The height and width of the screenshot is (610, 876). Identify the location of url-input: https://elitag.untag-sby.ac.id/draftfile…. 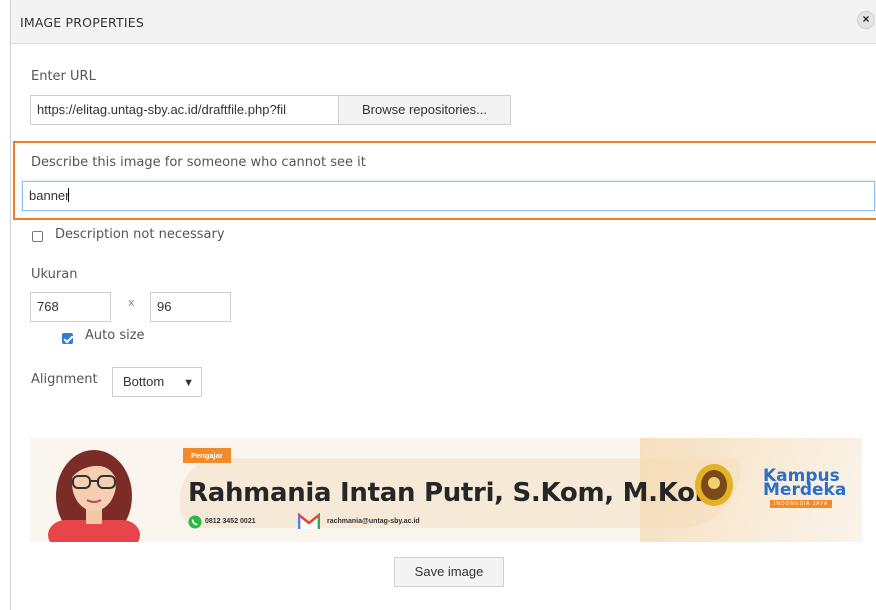
(184, 110).